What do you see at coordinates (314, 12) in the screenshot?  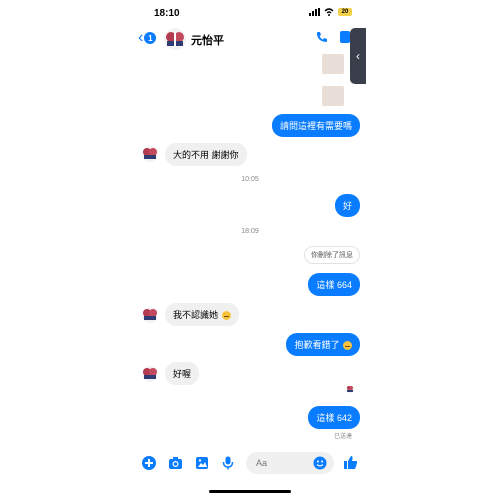 I see `signal-icon` at bounding box center [314, 12].